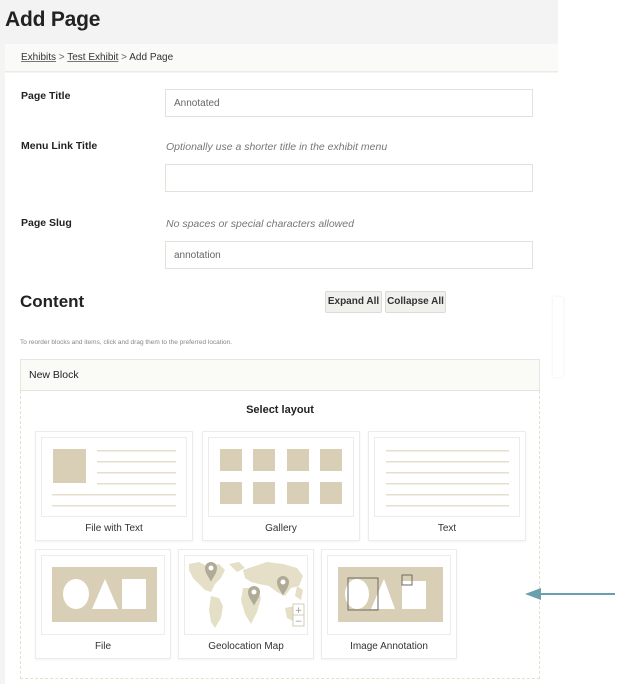 The width and height of the screenshot is (627, 684). Describe the element at coordinates (570, 594) in the screenshot. I see `pointer-arrow-icon` at that location.